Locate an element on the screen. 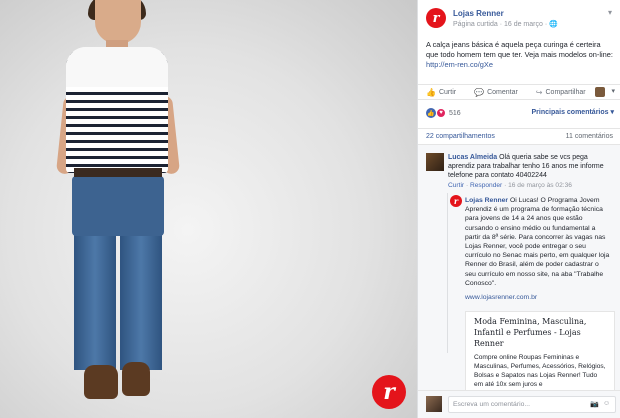 This screenshot has width=620, height=418. jeans-right-leg is located at coordinates (141, 300).